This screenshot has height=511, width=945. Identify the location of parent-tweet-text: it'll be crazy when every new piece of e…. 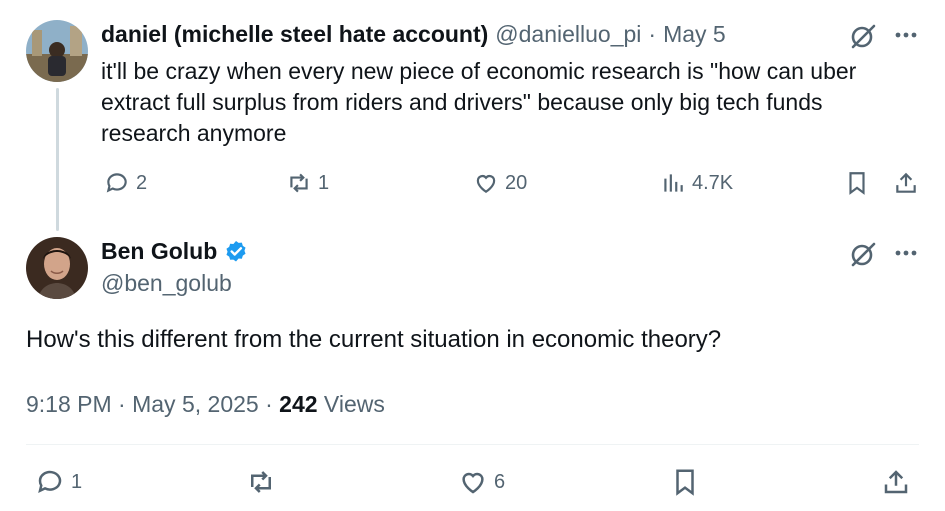
(479, 102).